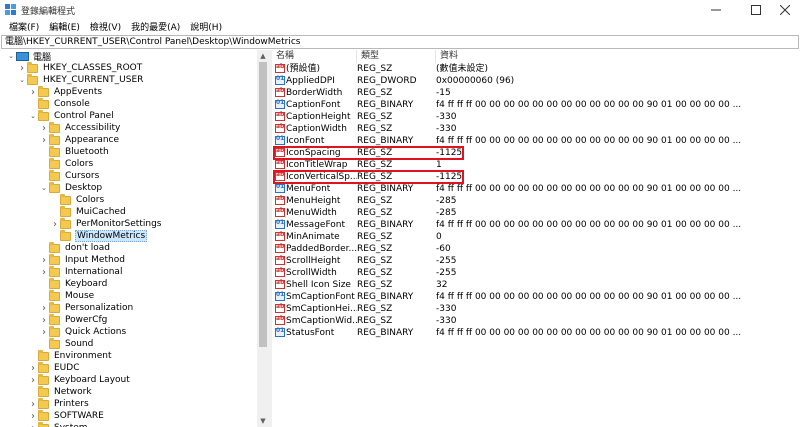 This screenshot has height=427, width=800. What do you see at coordinates (536, 249) in the screenshot?
I see `value-row: PaddedBorder...REG_SZ -60` at bounding box center [536, 249].